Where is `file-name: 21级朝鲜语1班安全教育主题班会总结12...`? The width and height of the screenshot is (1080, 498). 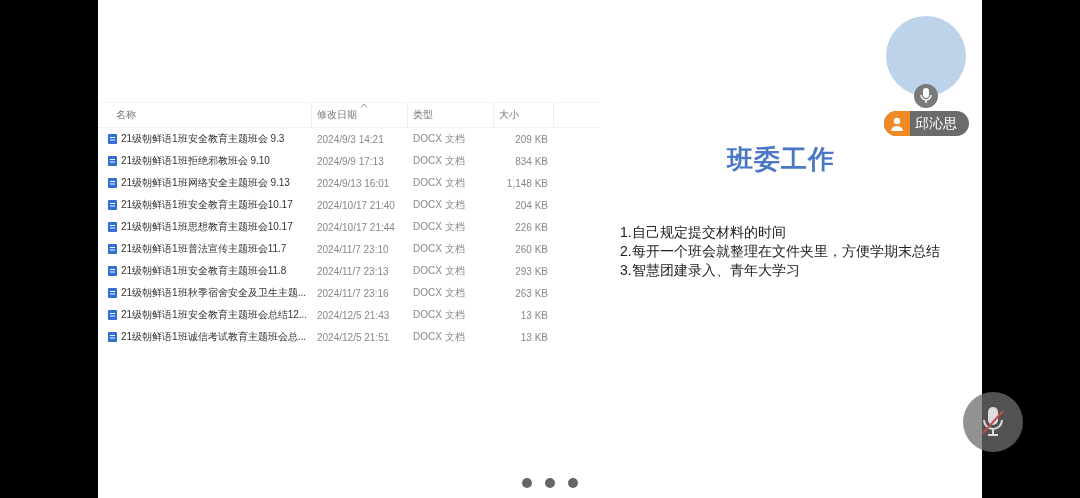
file-name: 21级朝鲜语1班安全教育主题班会总结12... is located at coordinates (205, 315).